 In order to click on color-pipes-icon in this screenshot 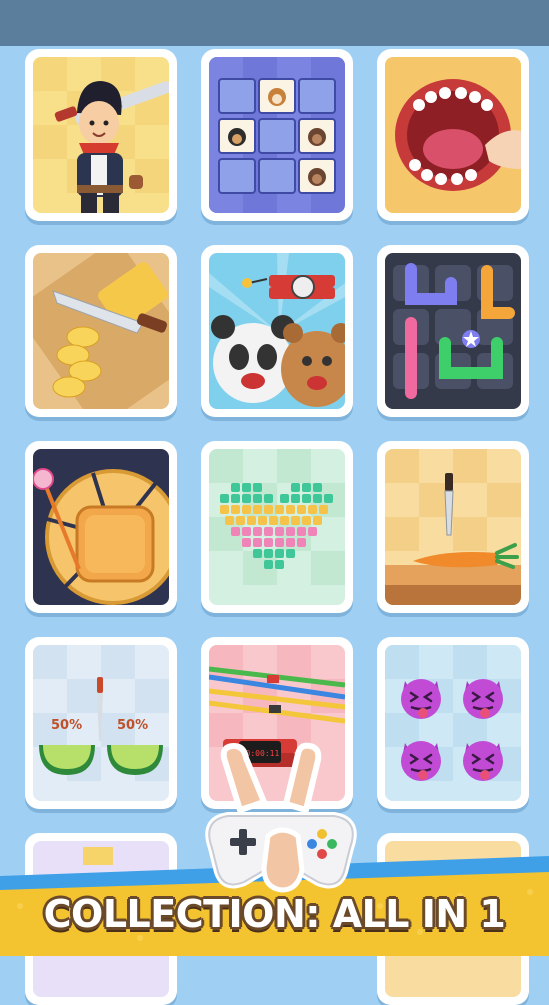, I will do `click(453, 331)`.